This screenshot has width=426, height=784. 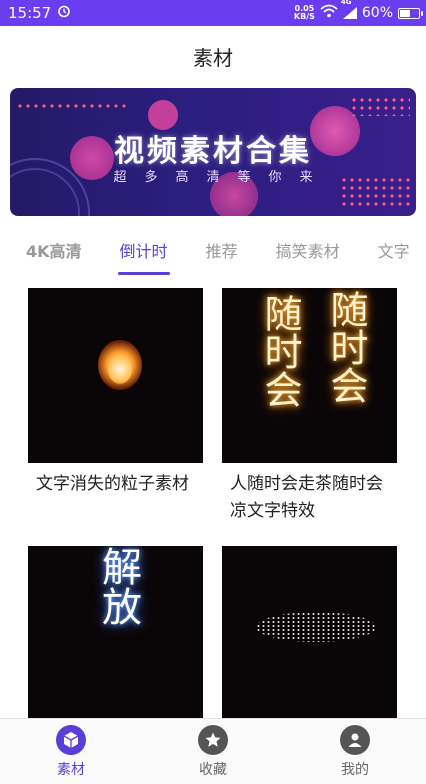 I want to click on material-card: 文字消失的粒子素材, so click(x=115, y=393).